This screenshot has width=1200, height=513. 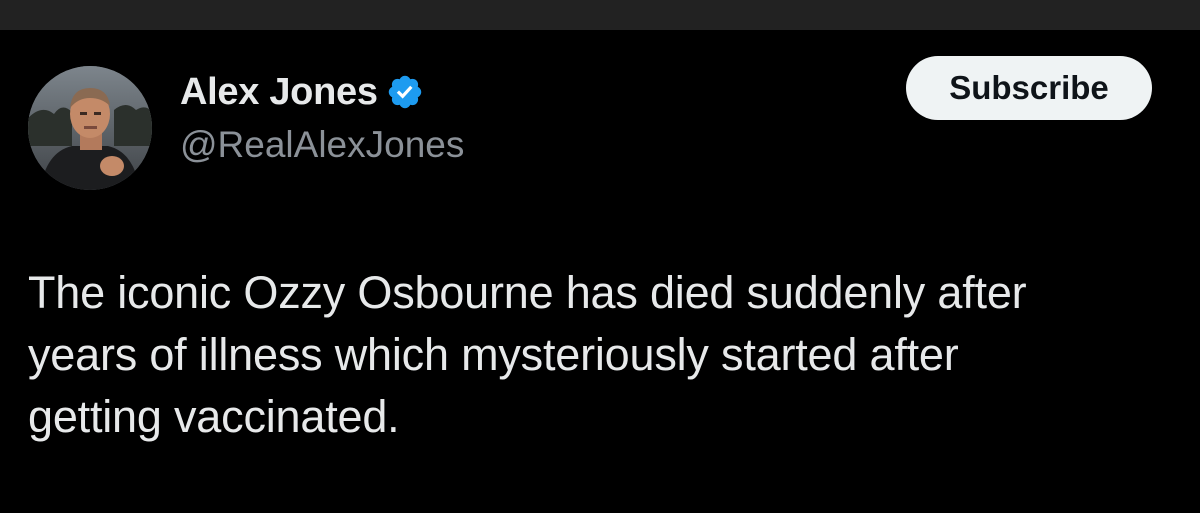 I want to click on avatar-photo-icon, so click(x=90, y=128).